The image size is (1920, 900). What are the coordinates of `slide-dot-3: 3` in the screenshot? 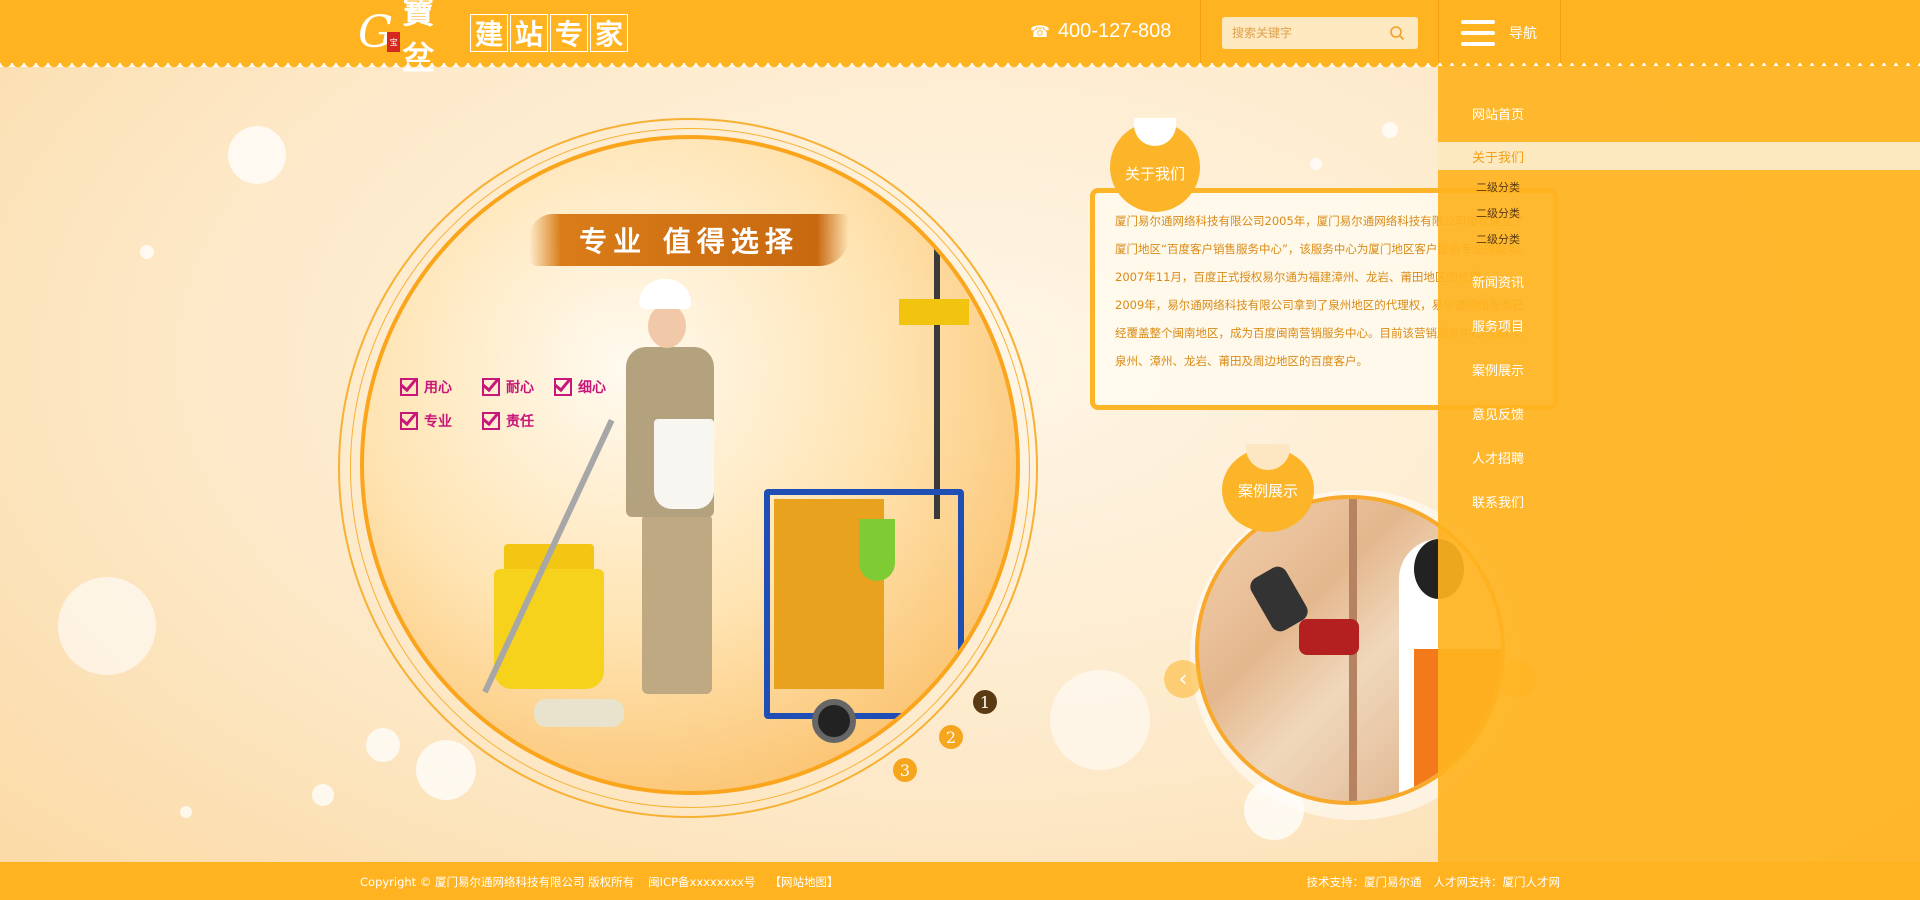 It's located at (905, 770).